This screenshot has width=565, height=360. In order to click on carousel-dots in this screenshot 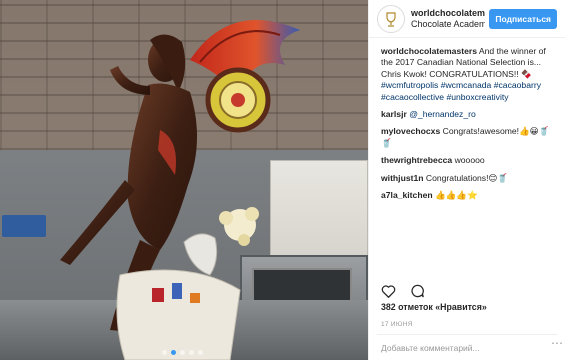, I will do `click(182, 352)`.